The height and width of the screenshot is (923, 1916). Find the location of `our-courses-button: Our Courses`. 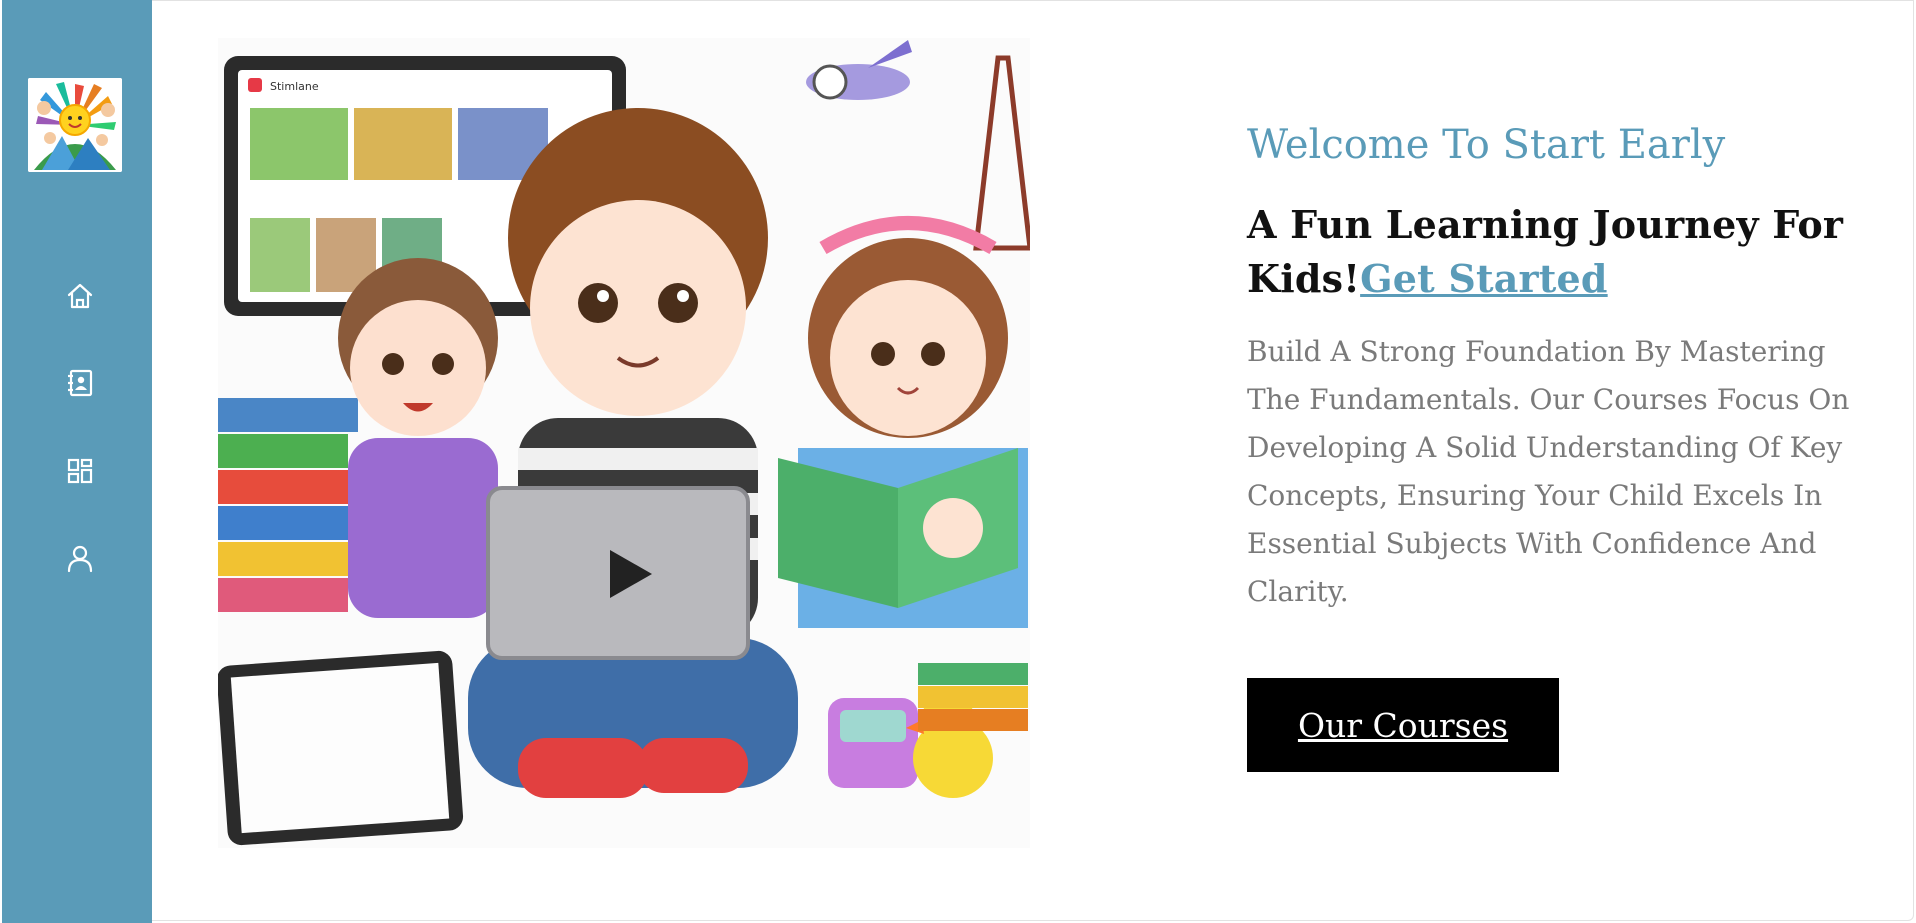

our-courses-button: Our Courses is located at coordinates (1403, 725).